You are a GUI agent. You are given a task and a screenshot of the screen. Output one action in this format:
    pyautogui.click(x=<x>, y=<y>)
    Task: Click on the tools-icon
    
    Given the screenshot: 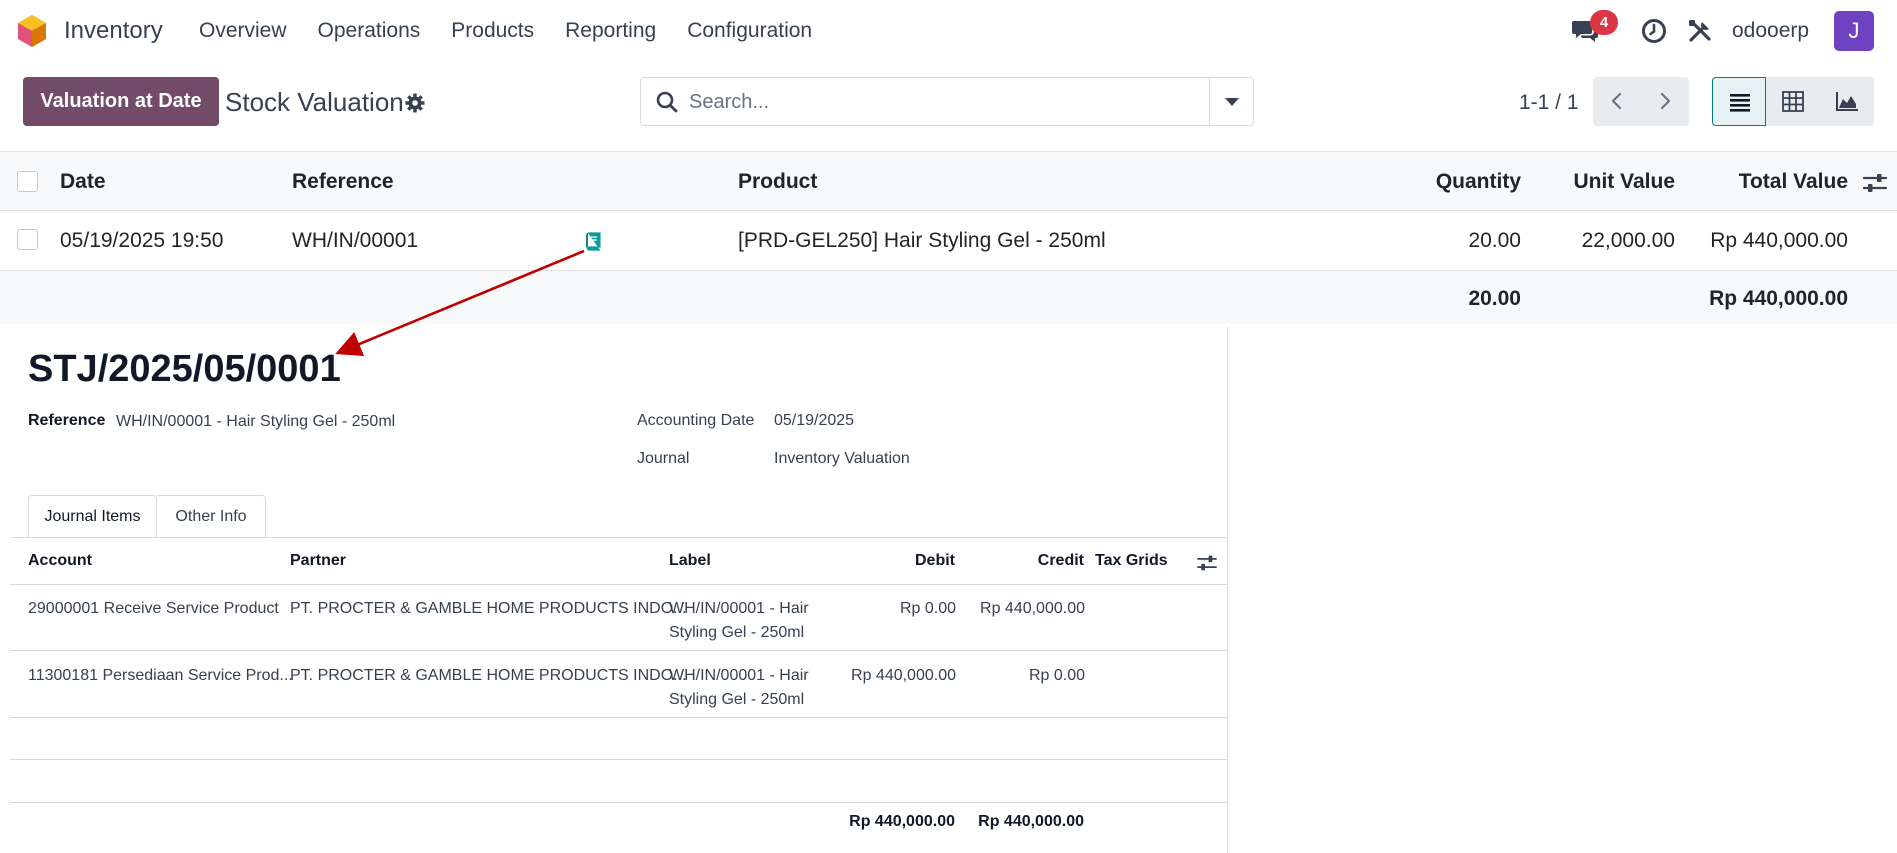 What is the action you would take?
    pyautogui.click(x=1700, y=31)
    